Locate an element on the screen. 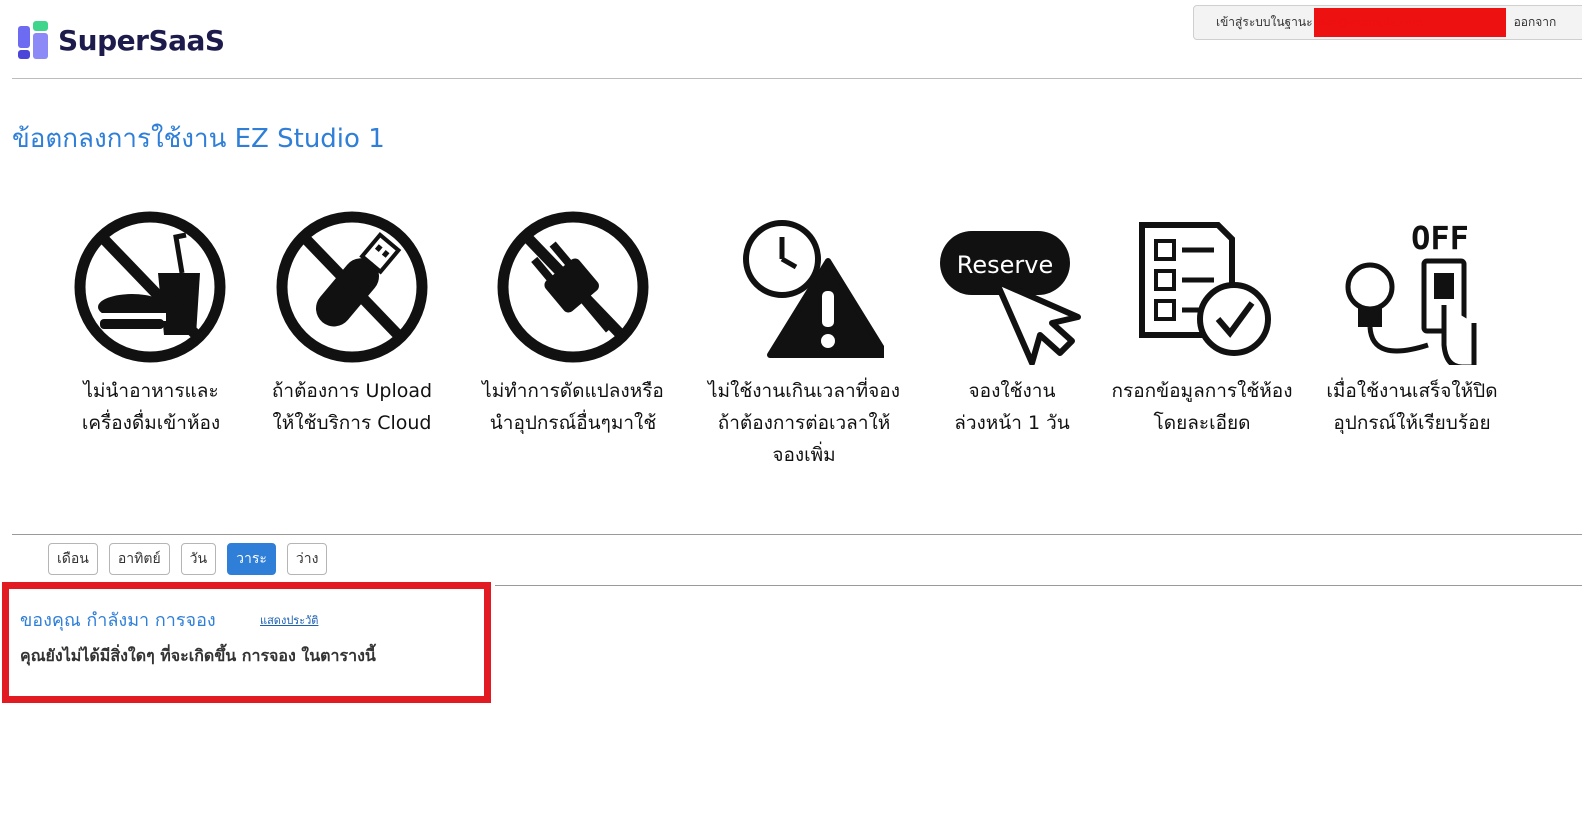 This screenshot has height=818, width=1582. rule-text-line: ล่วงหน้า 1 วัน is located at coordinates (1012, 423).